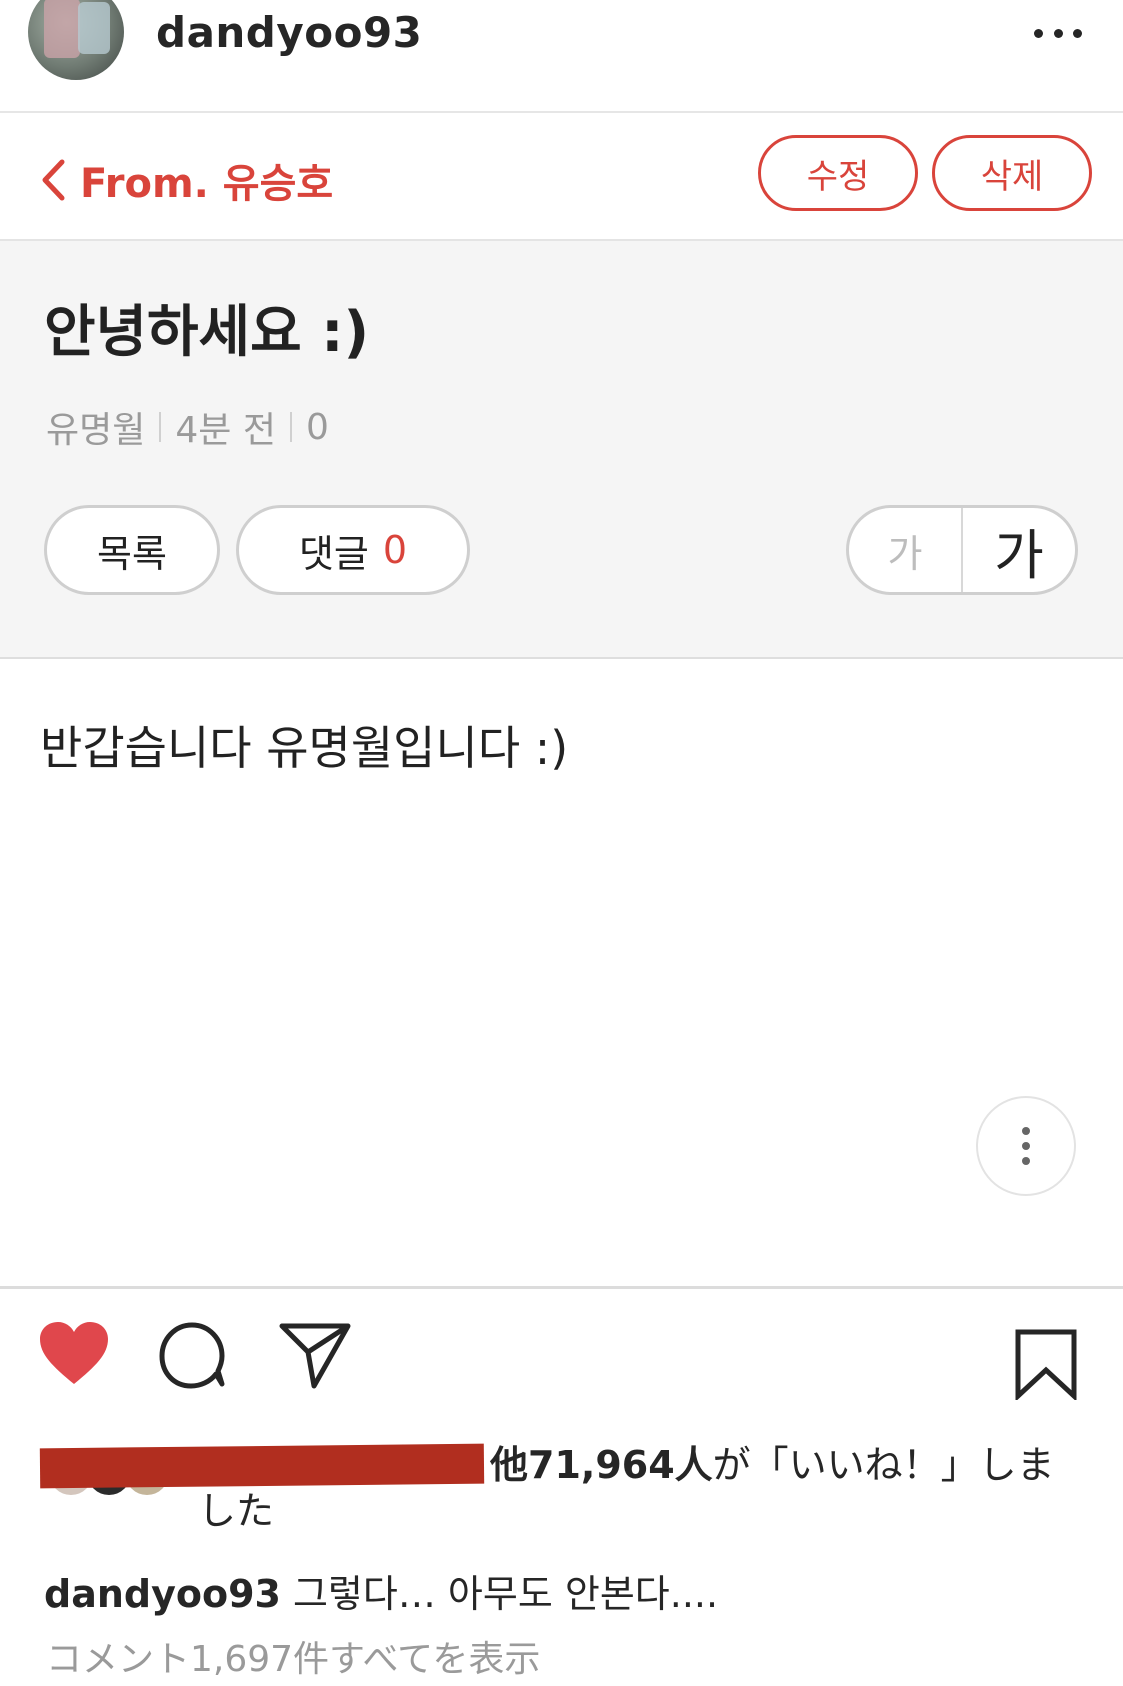  I want to click on bookmark-icon, so click(1046, 1364).